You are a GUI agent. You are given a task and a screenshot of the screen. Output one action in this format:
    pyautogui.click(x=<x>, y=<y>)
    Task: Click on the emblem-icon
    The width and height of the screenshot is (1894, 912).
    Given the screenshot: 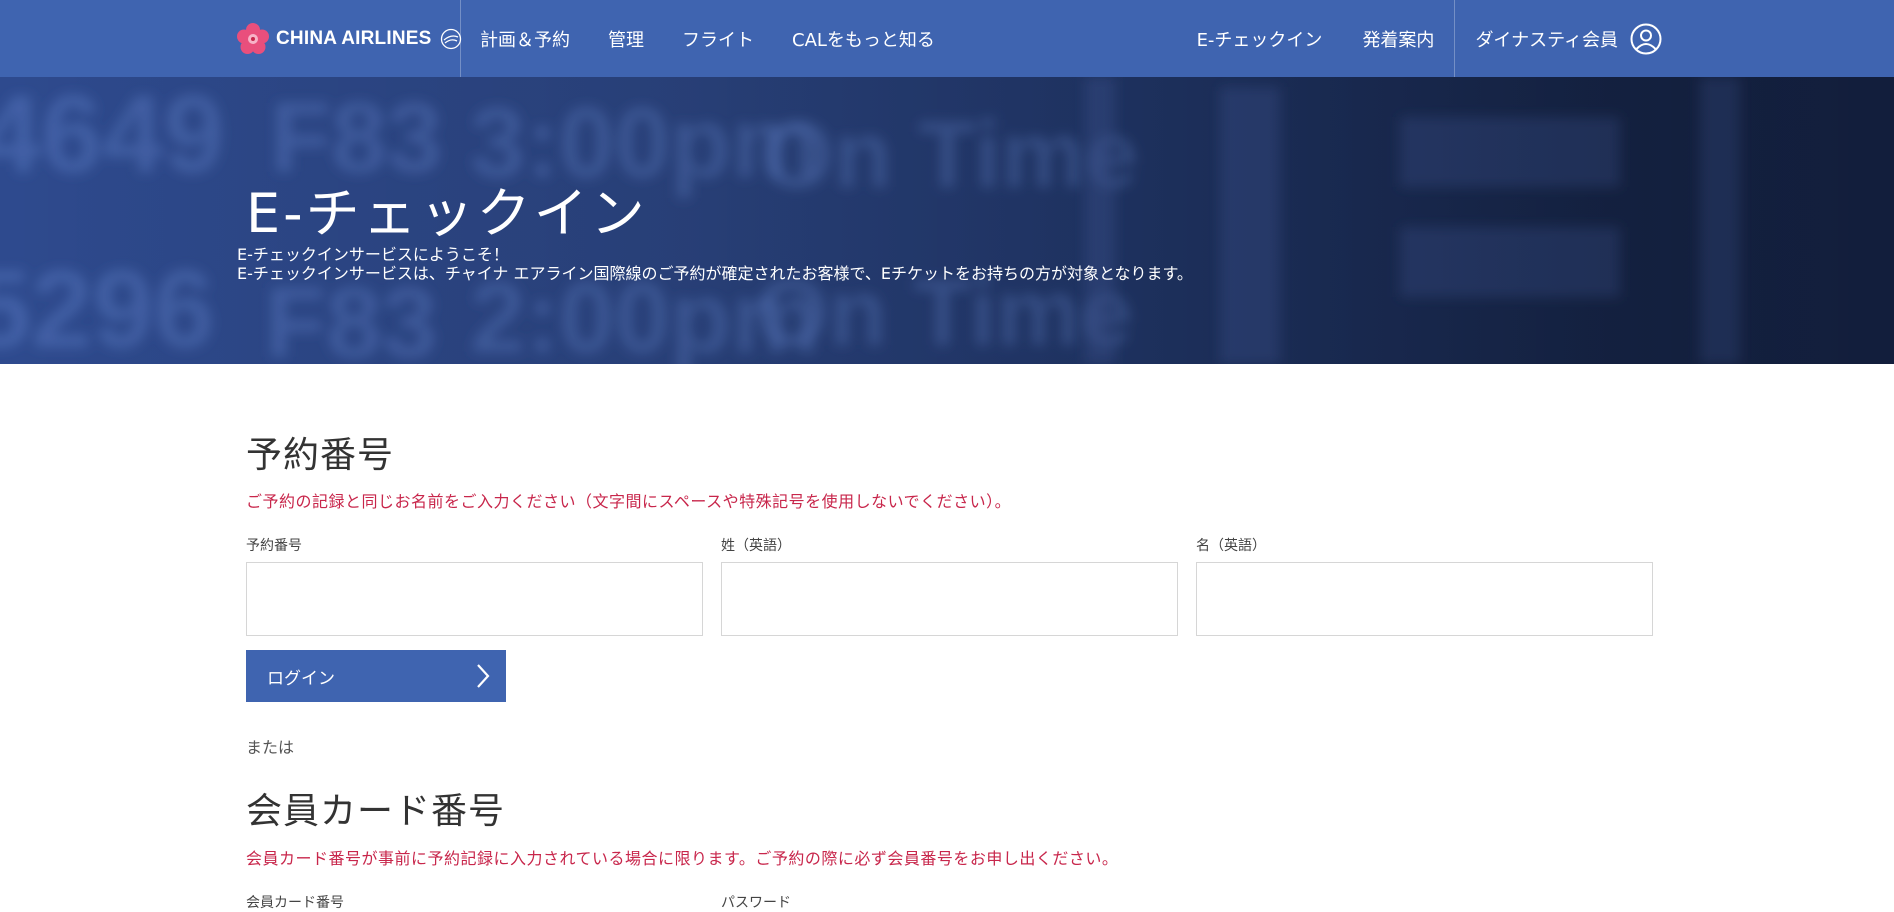 What is the action you would take?
    pyautogui.click(x=450, y=39)
    